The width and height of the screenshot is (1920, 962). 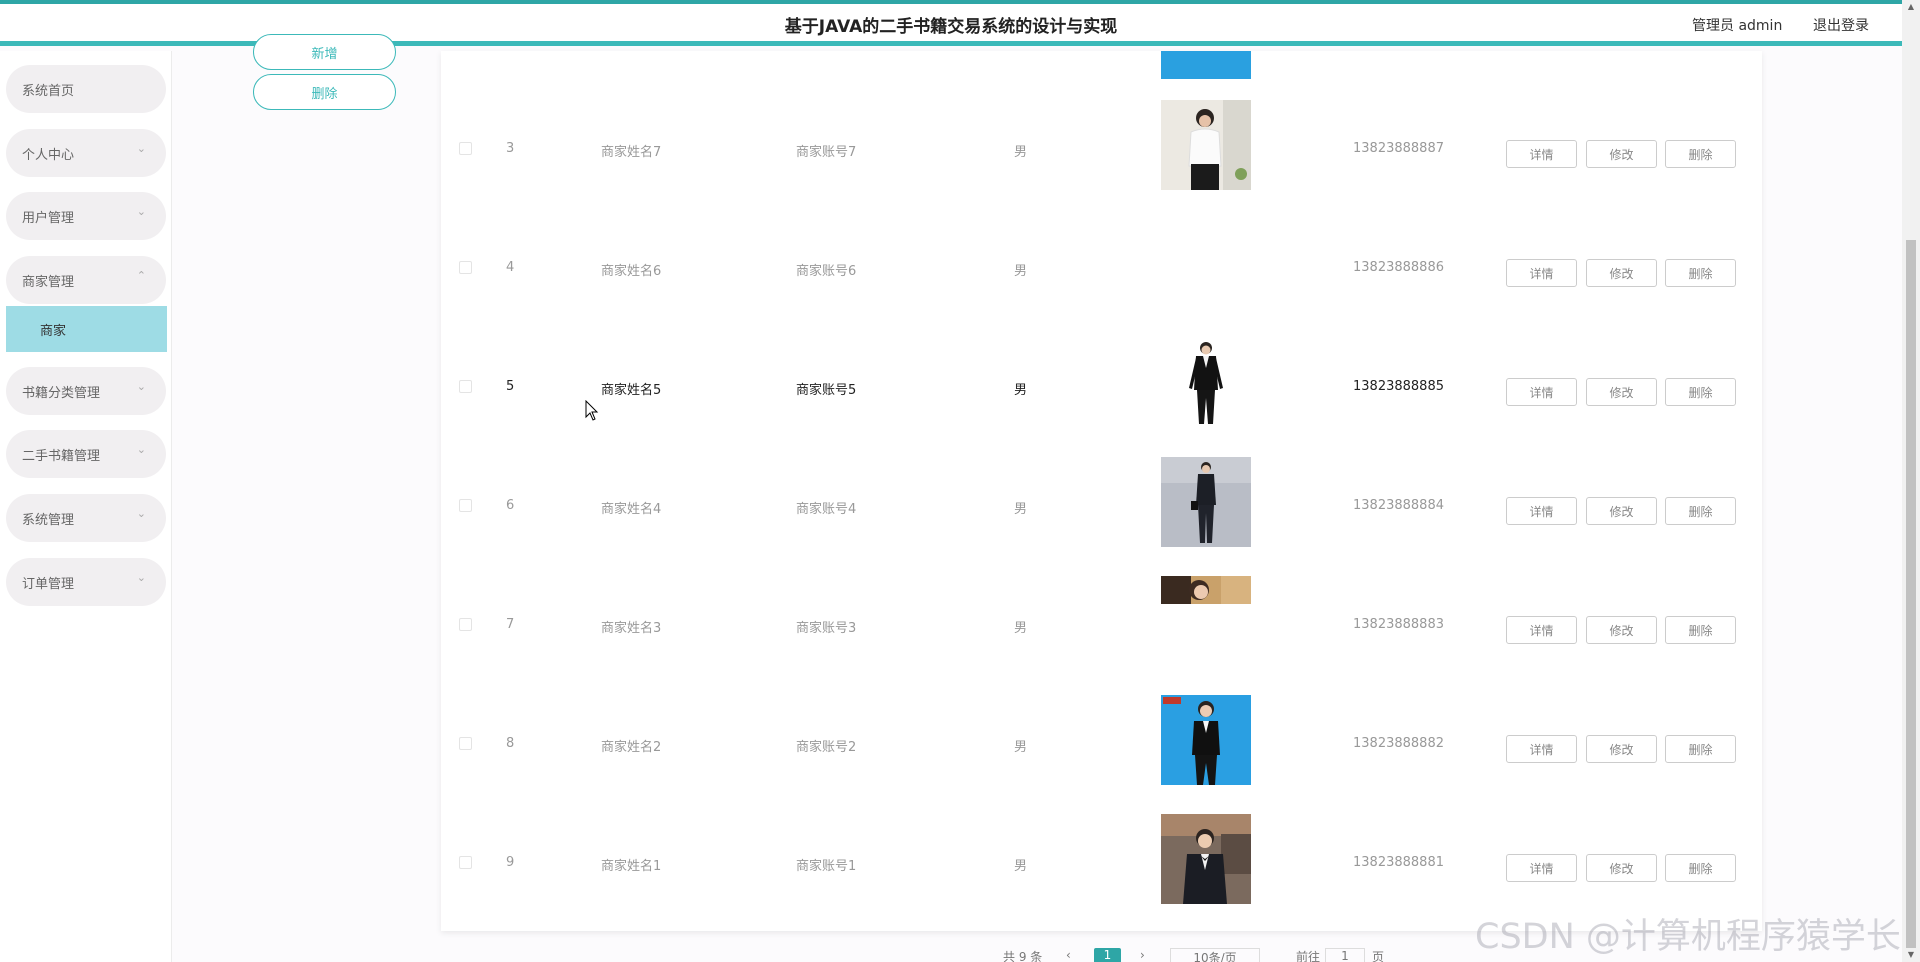 I want to click on sidebar-subitem-label: 商家, so click(x=53, y=331).